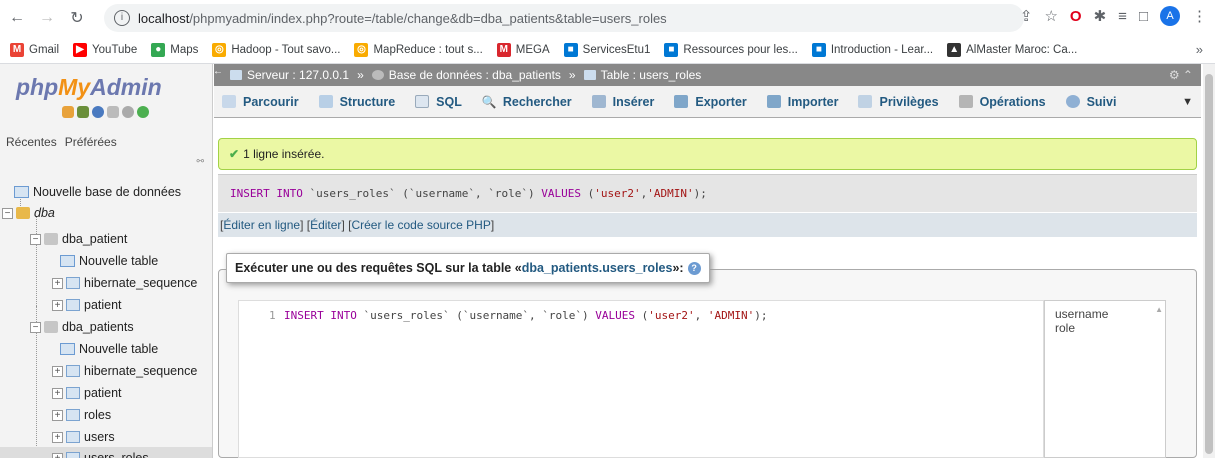 The height and width of the screenshot is (458, 1215). I want to click on new-table-icon, so click(67, 349).